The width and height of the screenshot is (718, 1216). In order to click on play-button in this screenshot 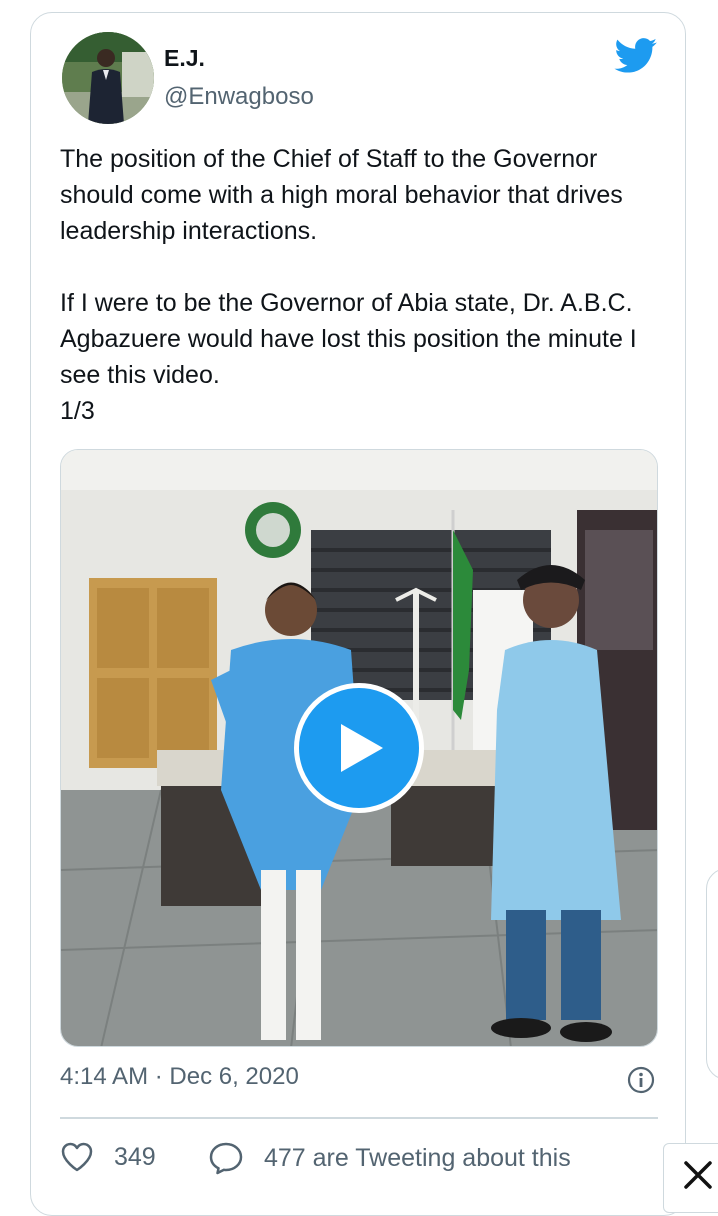, I will do `click(359, 748)`.